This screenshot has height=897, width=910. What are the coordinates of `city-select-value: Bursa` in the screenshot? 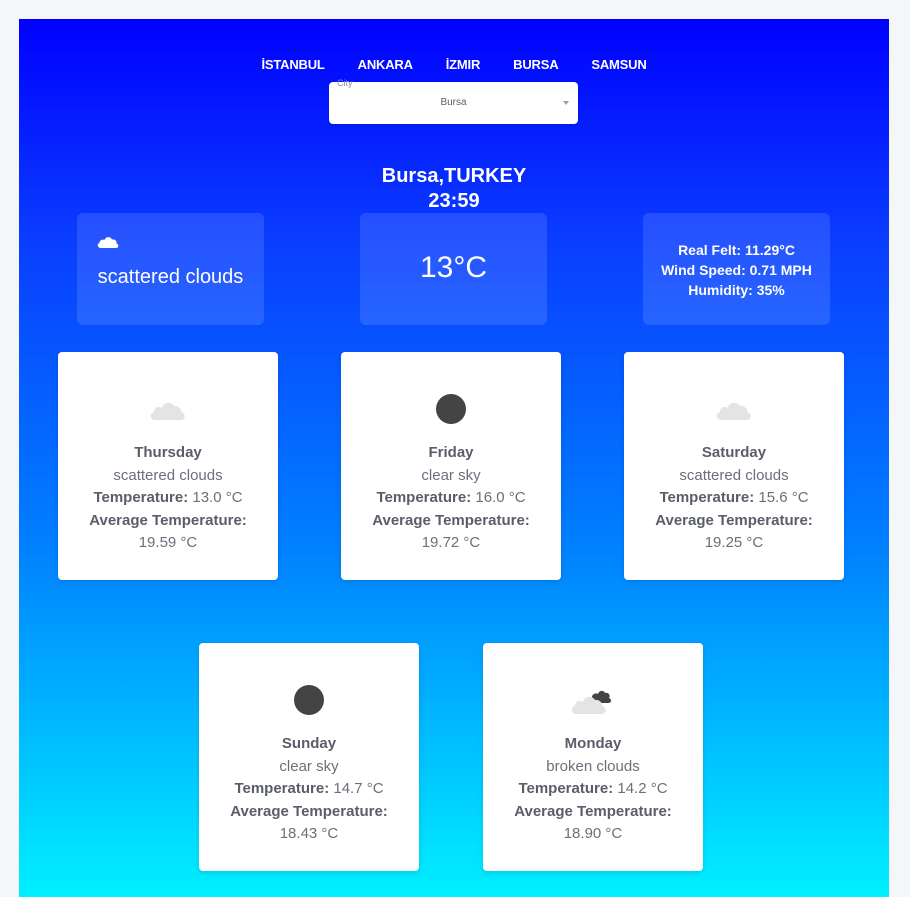 It's located at (453, 102).